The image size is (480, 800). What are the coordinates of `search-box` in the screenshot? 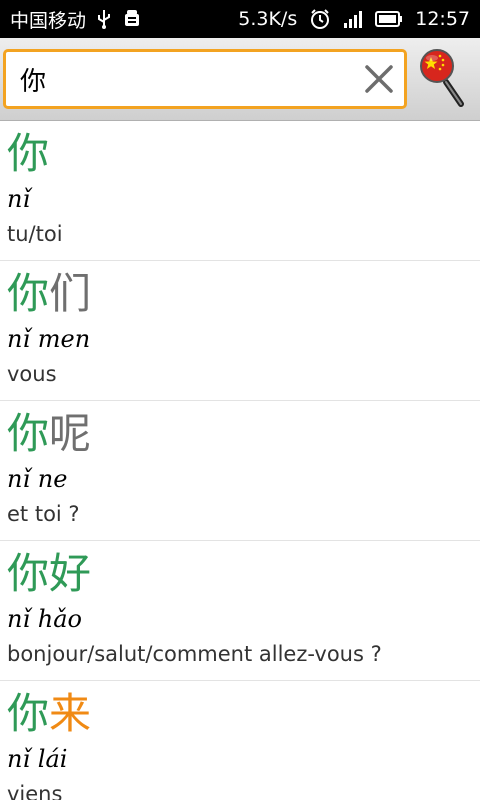 It's located at (205, 79).